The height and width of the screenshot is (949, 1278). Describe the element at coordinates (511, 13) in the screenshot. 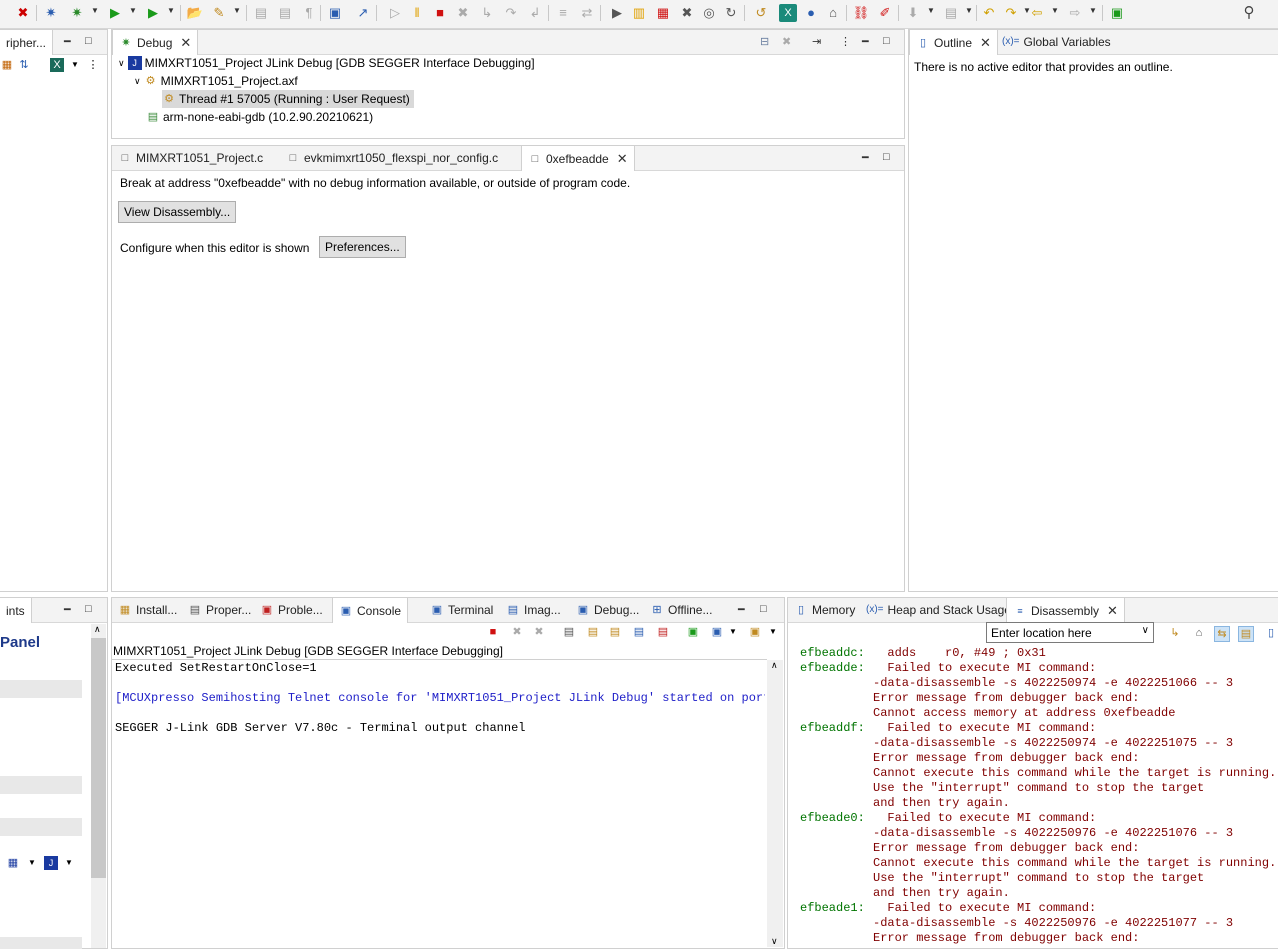

I see `step-over-icon: ↷` at that location.